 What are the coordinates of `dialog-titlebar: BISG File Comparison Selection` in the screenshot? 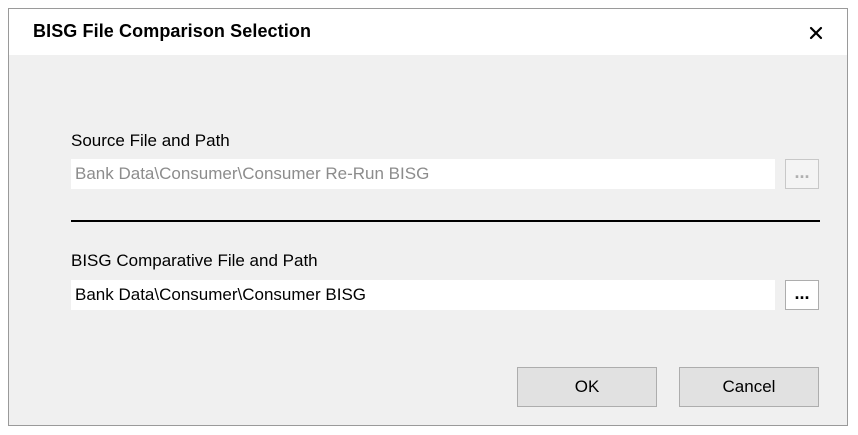 It's located at (428, 32).